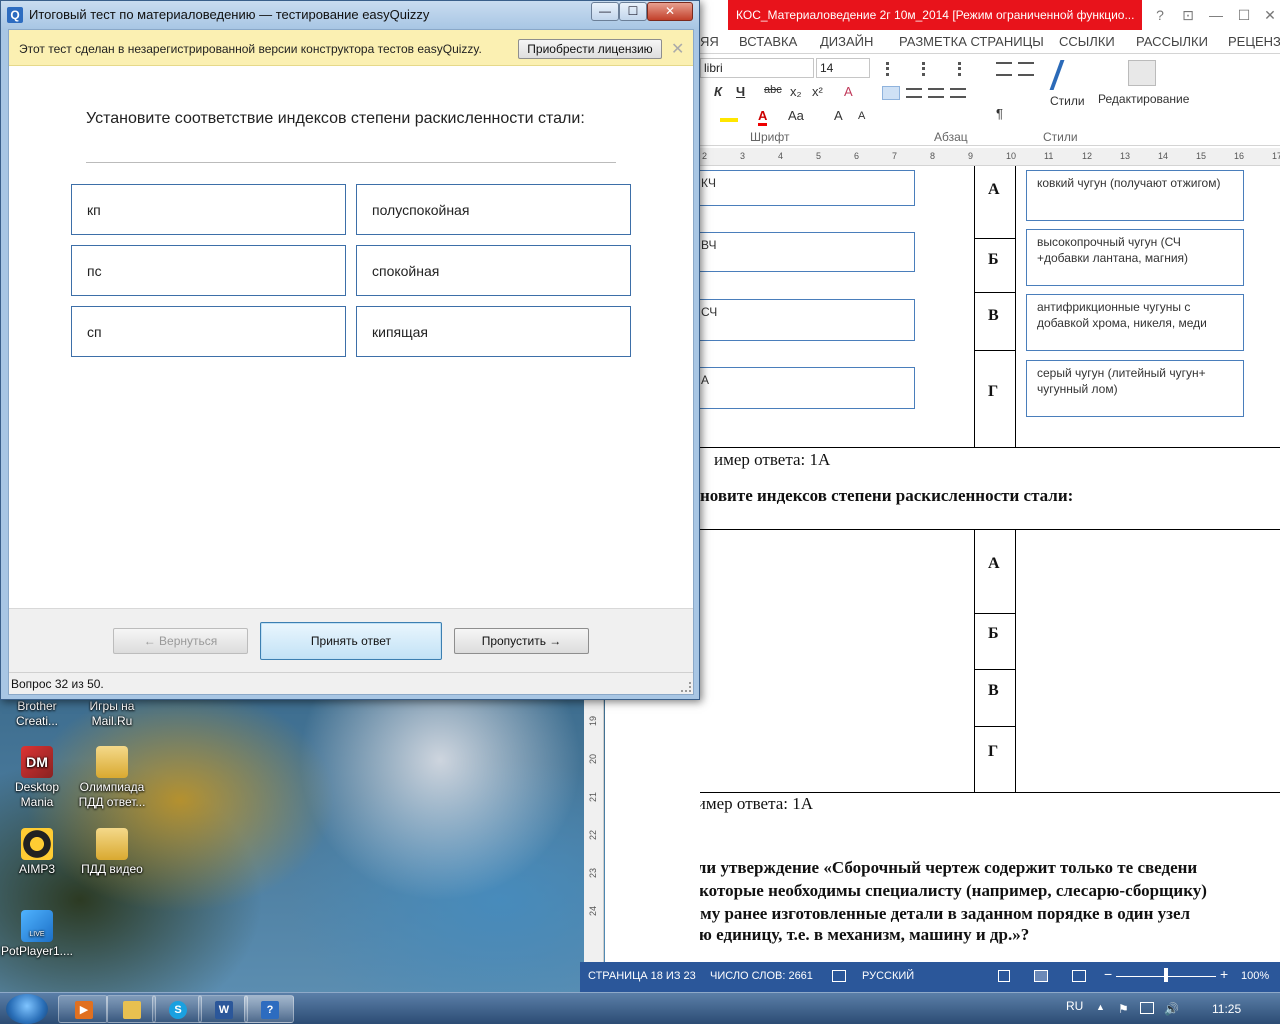 The image size is (1280, 1024). I want to click on banner-close-icon: ✕, so click(677, 49).